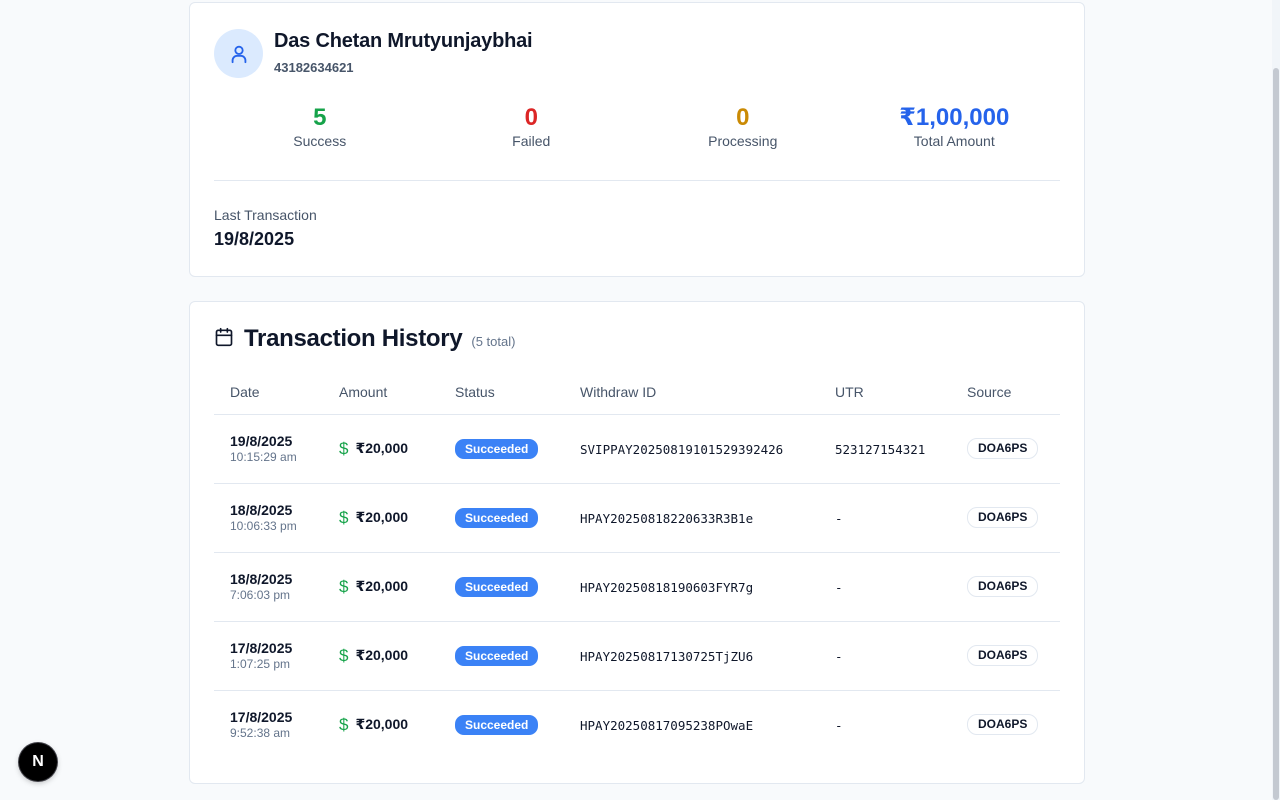 Image resolution: width=1280 pixels, height=800 pixels. What do you see at coordinates (667, 587) in the screenshot?
I see `withdraw-id-value: HPAY20250818190603FYR7g` at bounding box center [667, 587].